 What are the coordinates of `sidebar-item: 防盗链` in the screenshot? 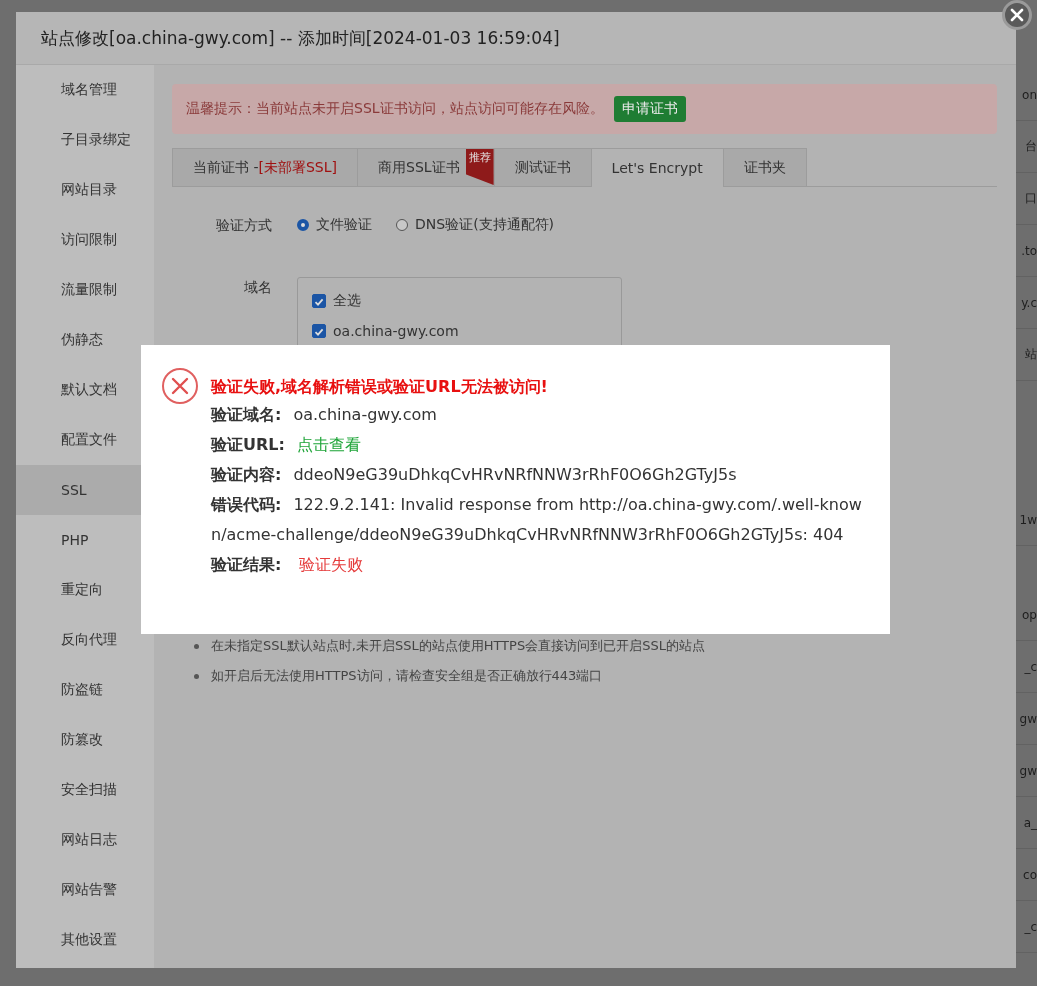 It's located at (85, 690).